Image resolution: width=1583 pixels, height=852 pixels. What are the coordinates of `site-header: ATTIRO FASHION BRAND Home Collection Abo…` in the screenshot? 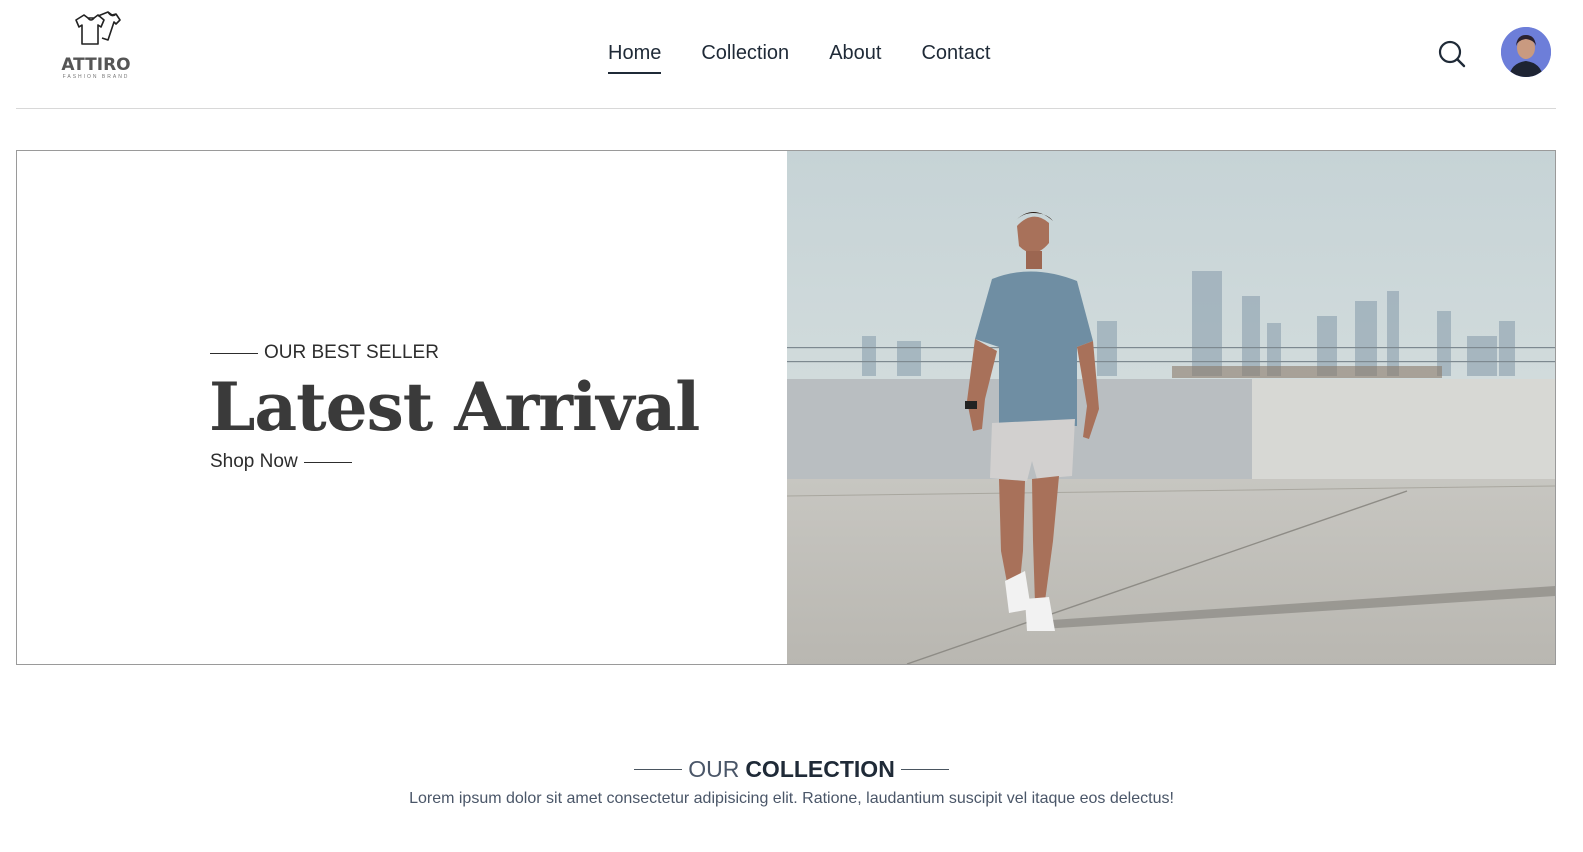 It's located at (786, 54).